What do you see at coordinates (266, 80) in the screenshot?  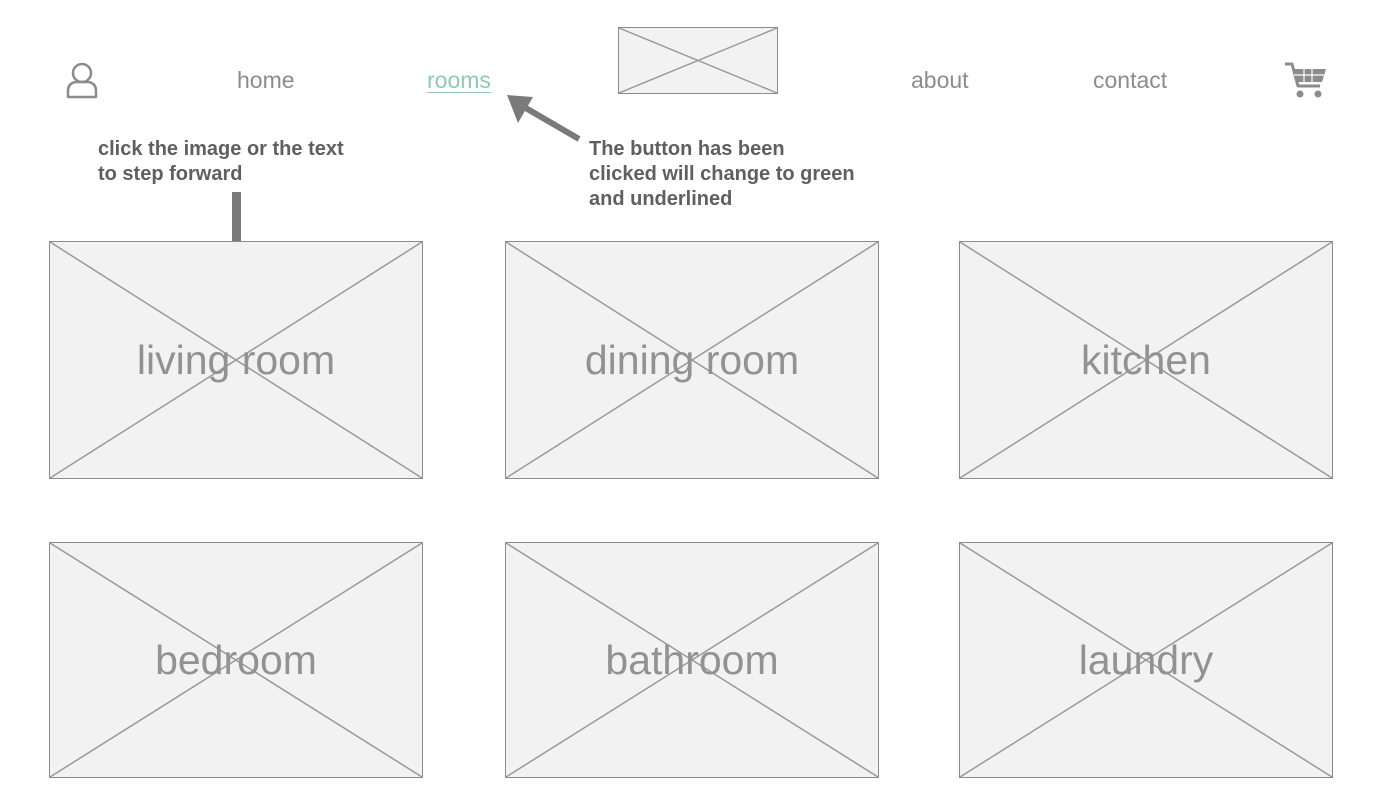 I see `nav-home-link: home` at bounding box center [266, 80].